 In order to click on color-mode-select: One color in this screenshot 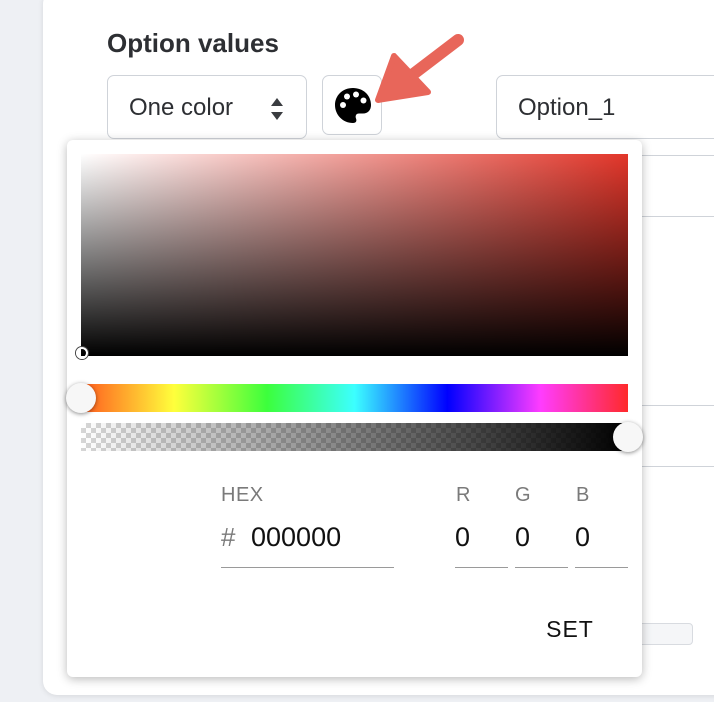, I will do `click(207, 107)`.